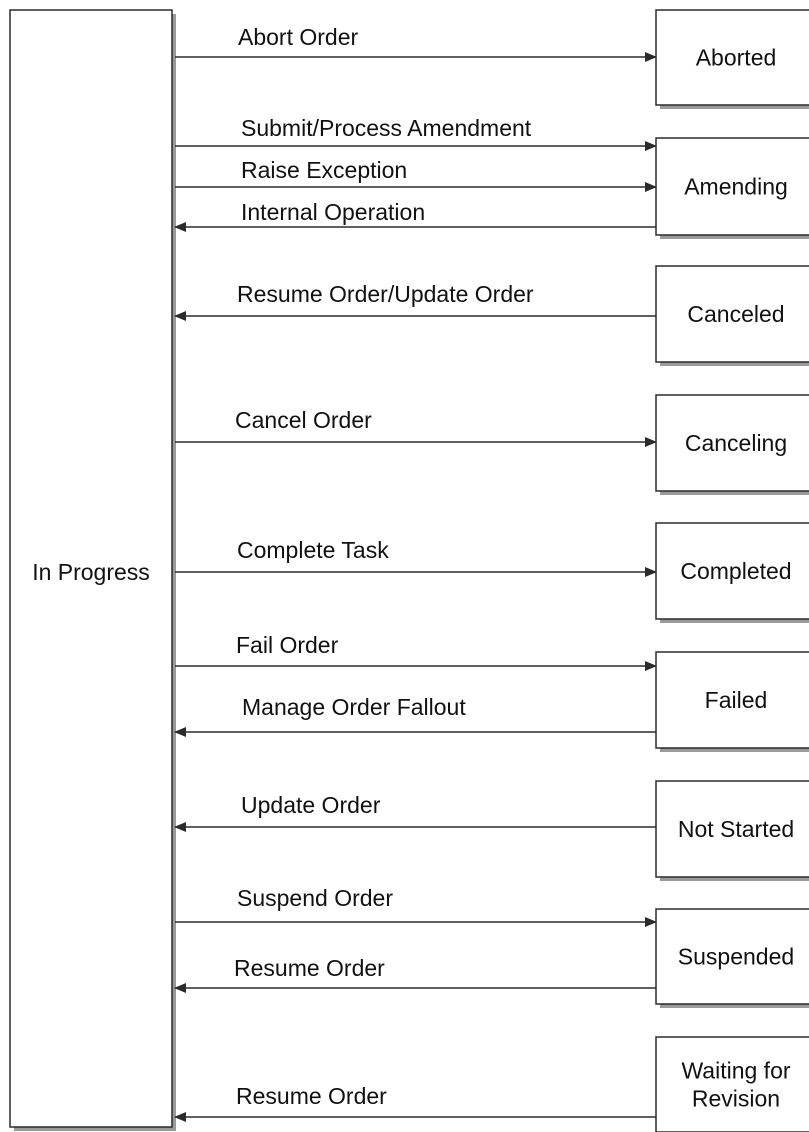 This screenshot has height=1132, width=809. Describe the element at coordinates (333, 212) in the screenshot. I see `transition-label: Internal Operation` at that location.